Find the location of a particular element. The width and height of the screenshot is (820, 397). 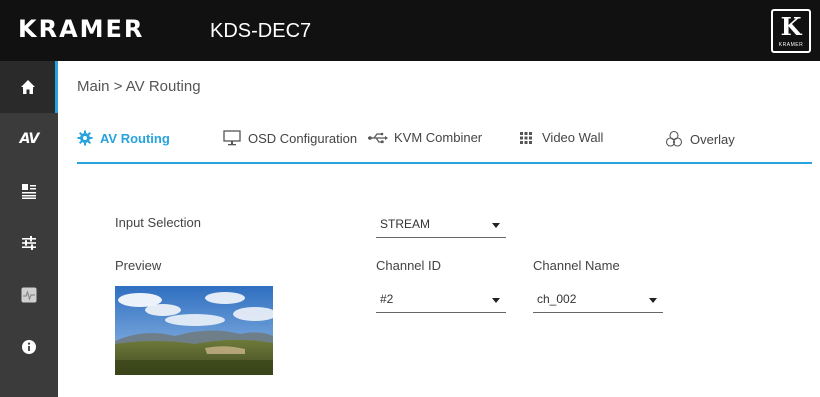

logo-letter: K is located at coordinates (791, 26).